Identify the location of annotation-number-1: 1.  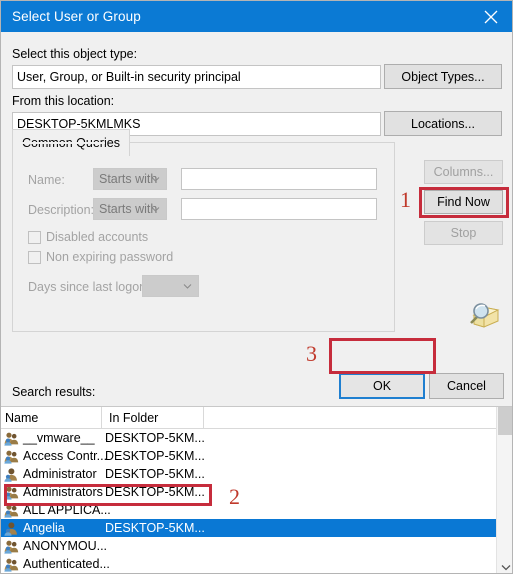
(405, 199).